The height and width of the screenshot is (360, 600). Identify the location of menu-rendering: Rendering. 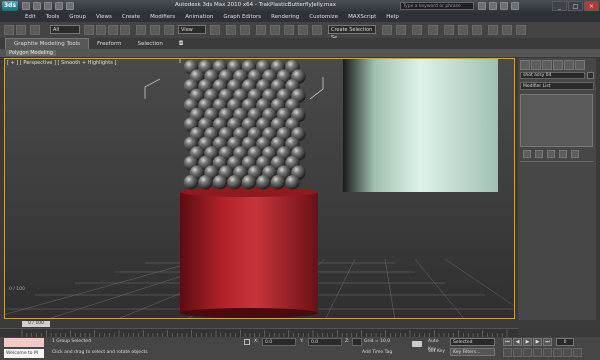
(285, 17).